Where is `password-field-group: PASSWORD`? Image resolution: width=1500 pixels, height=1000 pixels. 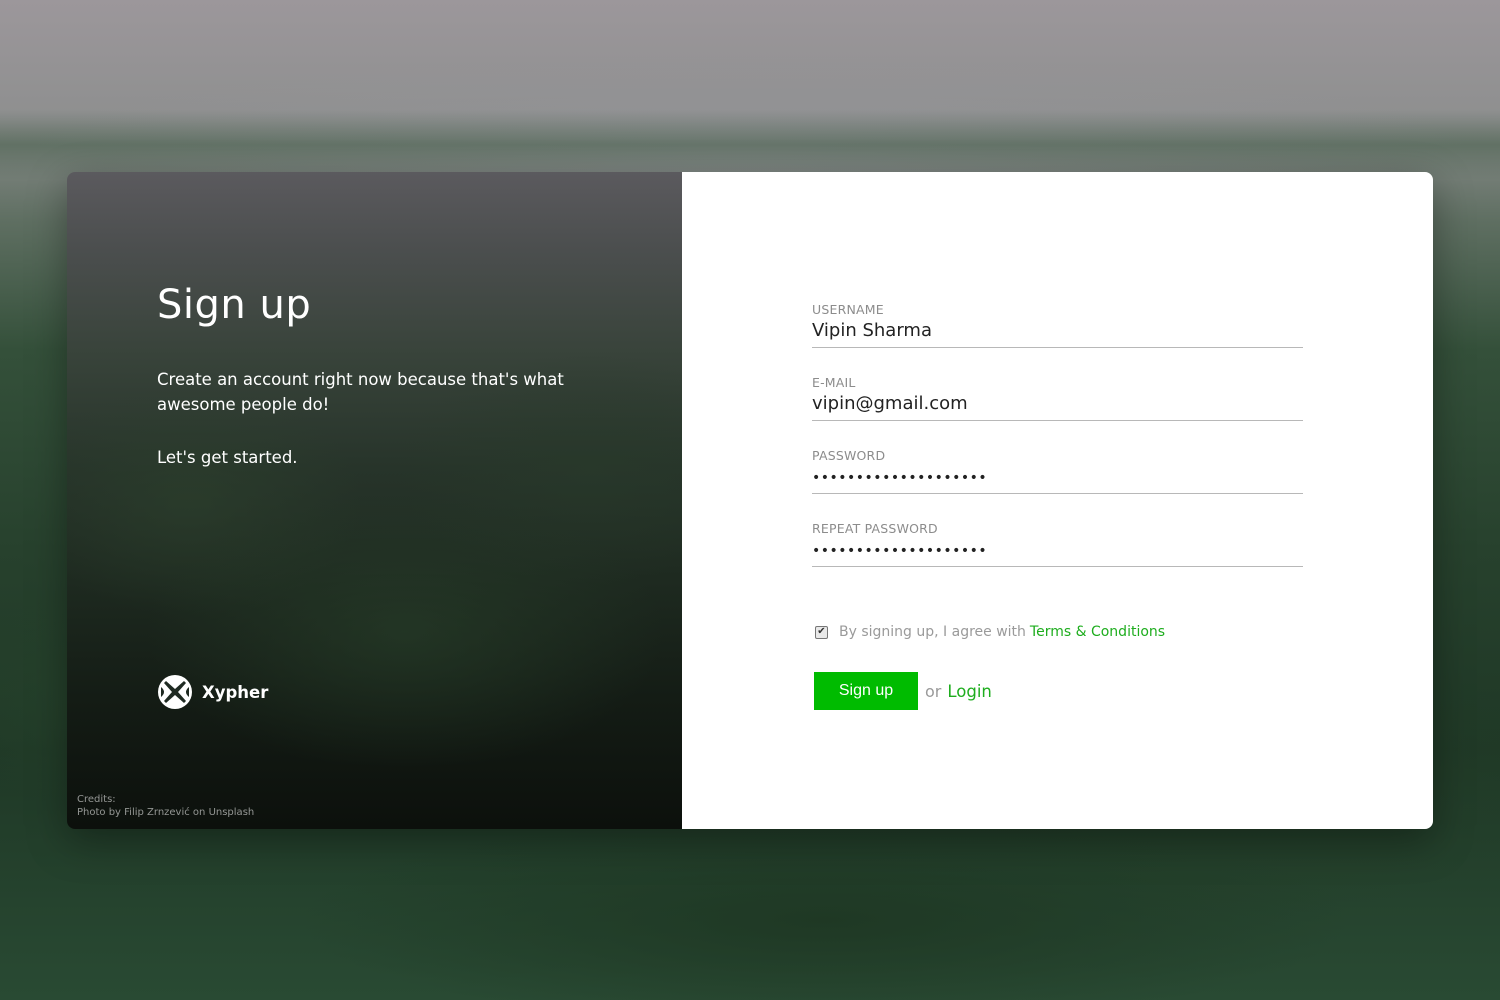 password-field-group: PASSWORD is located at coordinates (1057, 471).